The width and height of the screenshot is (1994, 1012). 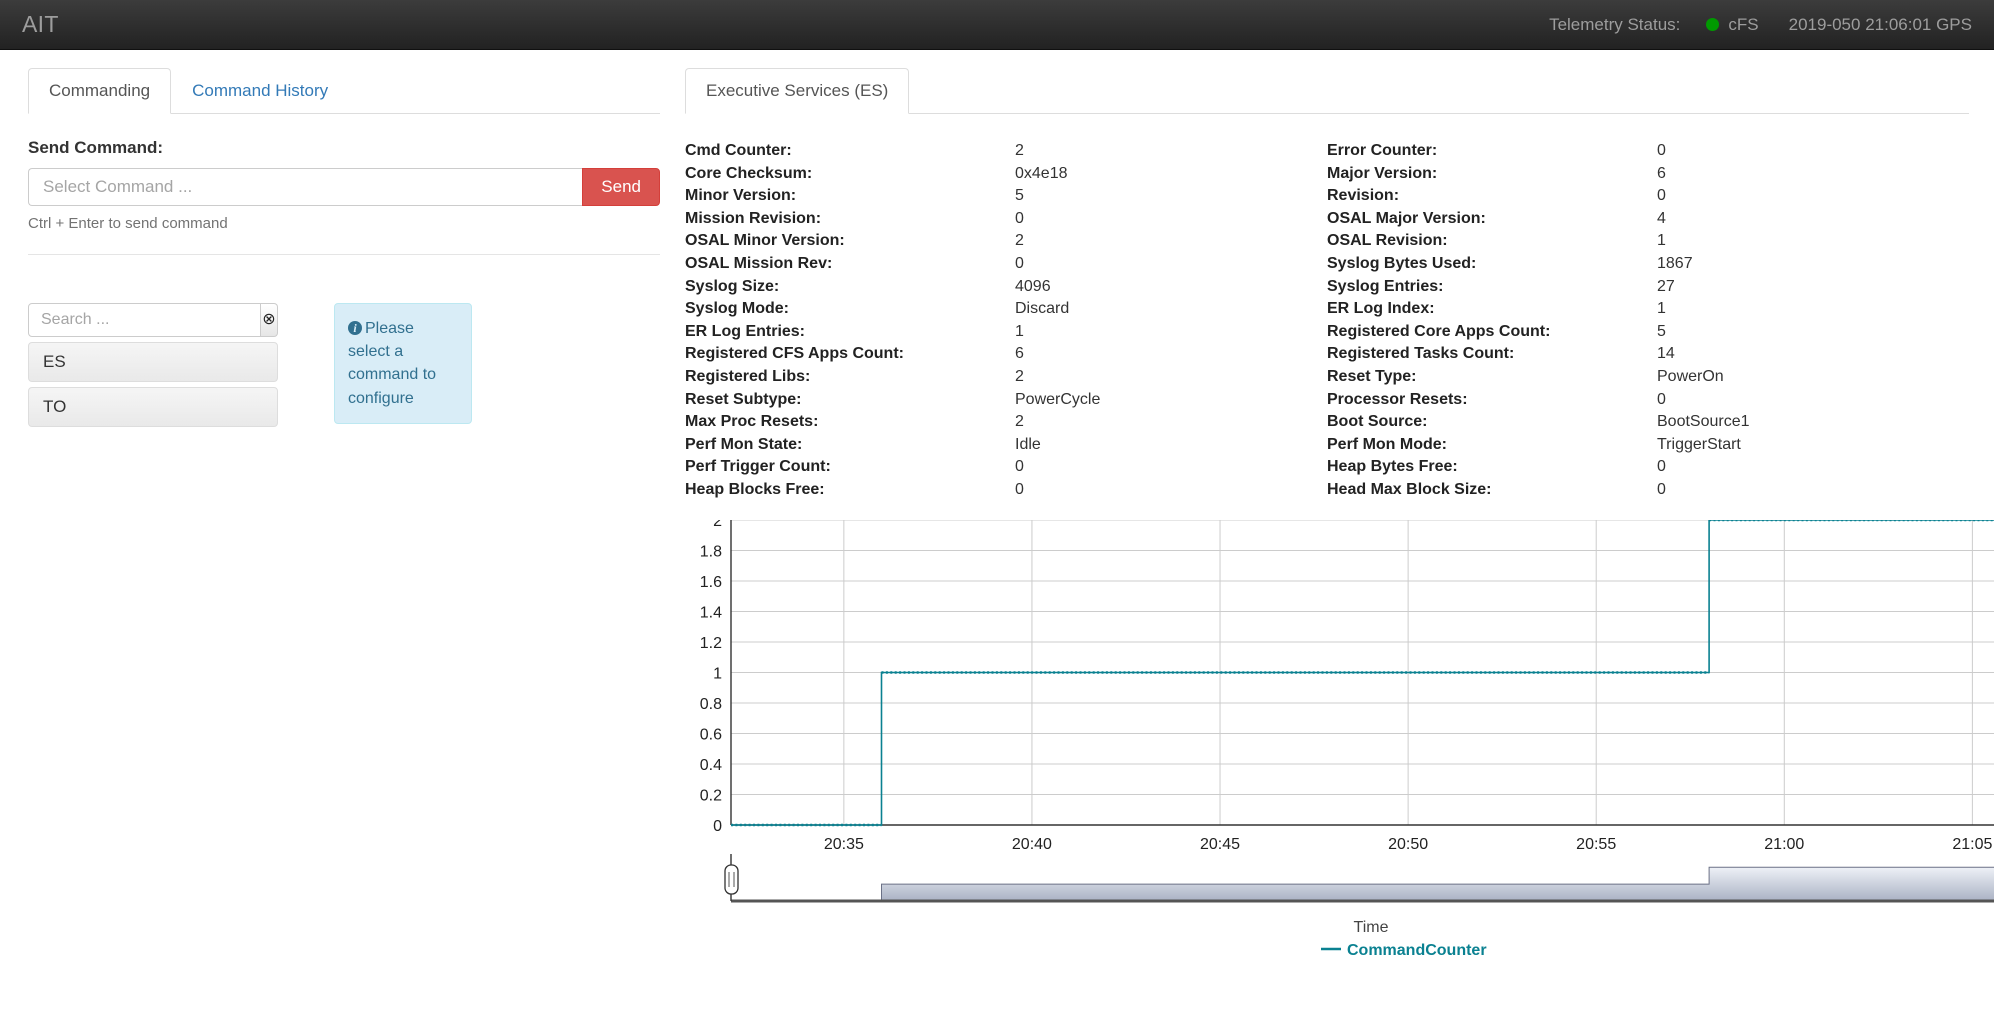 What do you see at coordinates (355, 328) in the screenshot?
I see `info-circle-icon: i` at bounding box center [355, 328].